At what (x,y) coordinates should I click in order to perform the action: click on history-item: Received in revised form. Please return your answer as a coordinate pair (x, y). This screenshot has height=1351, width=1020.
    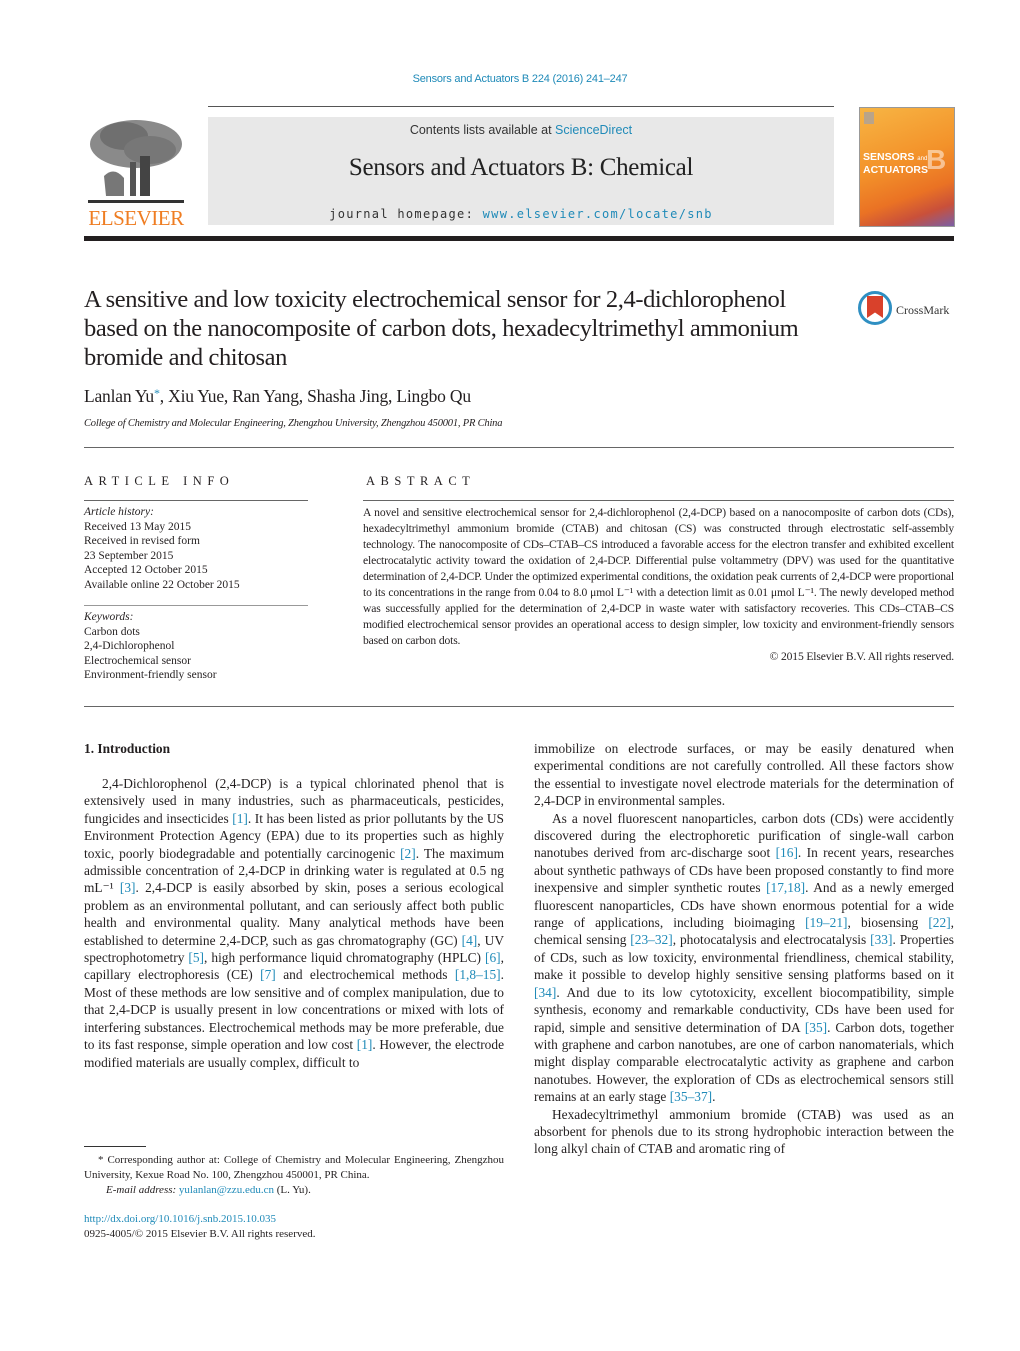
    Looking at the image, I should click on (142, 541).